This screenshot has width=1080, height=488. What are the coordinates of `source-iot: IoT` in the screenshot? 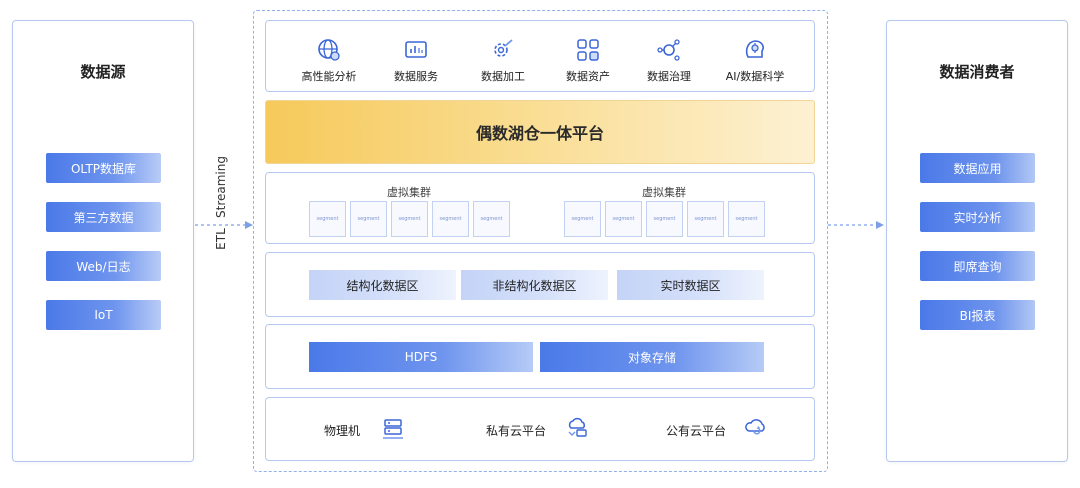 It's located at (103, 315).